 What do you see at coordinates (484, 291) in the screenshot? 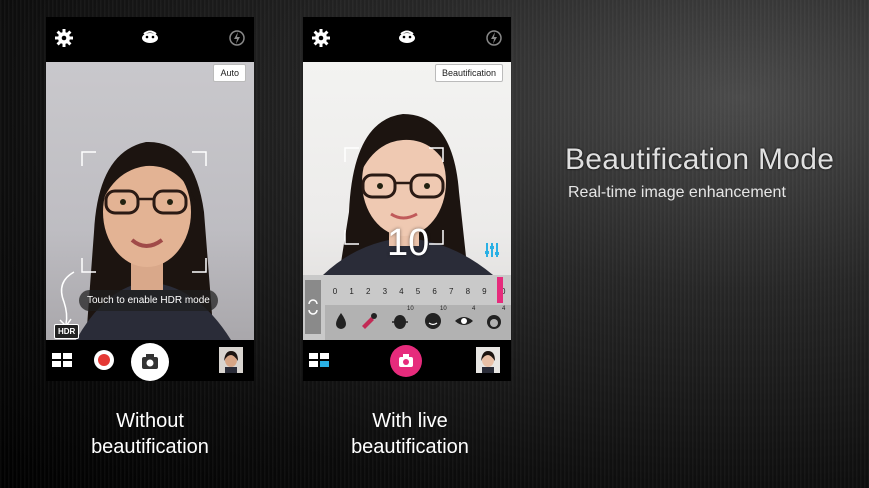
I see `slider-tick: 9` at bounding box center [484, 291].